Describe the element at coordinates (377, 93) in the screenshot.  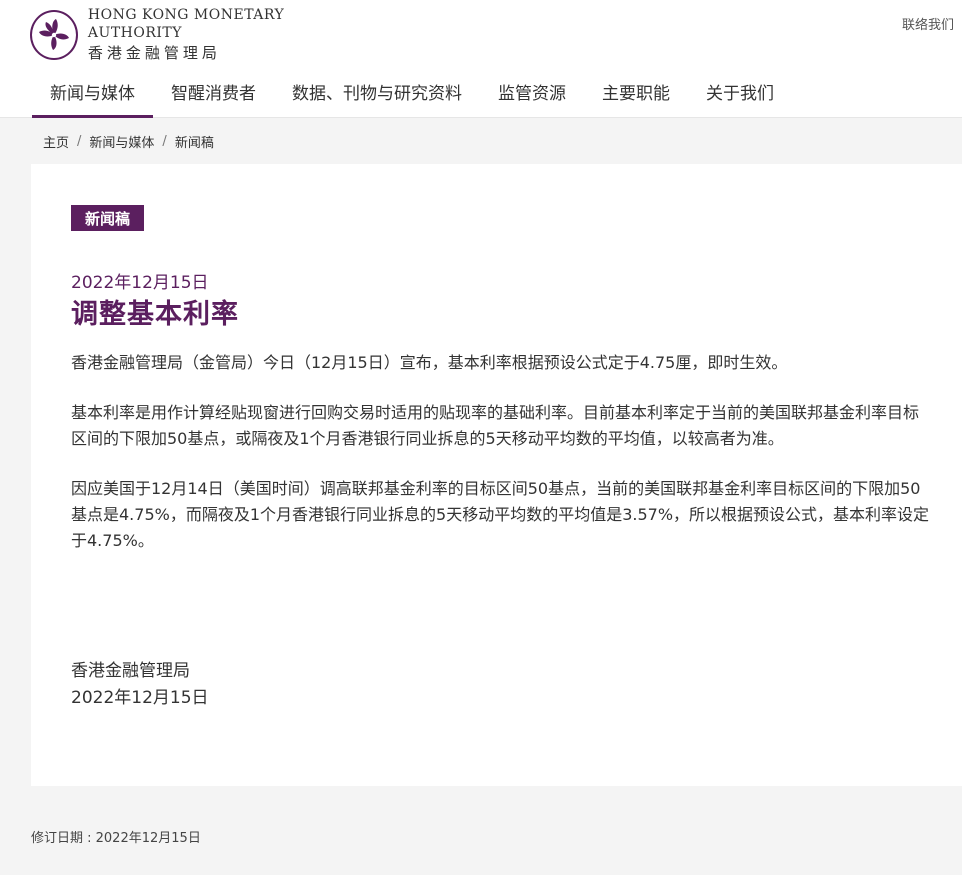
I see `nav-item-data-publications: 数据、刊物与研究资料` at that location.